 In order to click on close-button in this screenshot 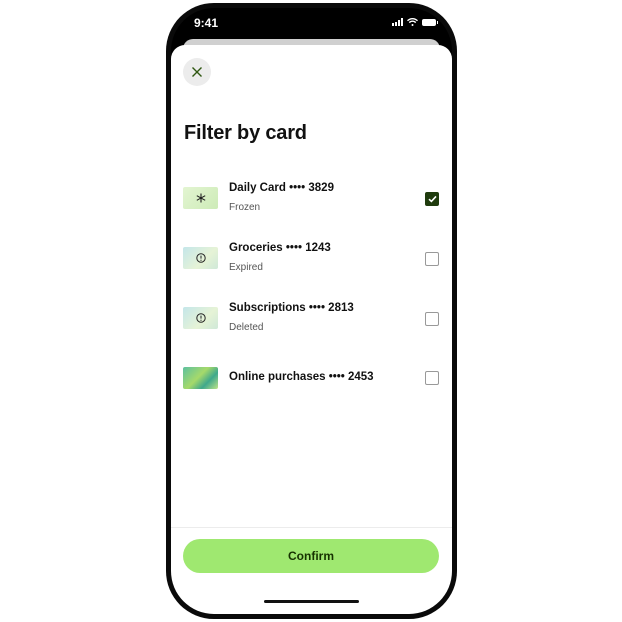, I will do `click(197, 72)`.